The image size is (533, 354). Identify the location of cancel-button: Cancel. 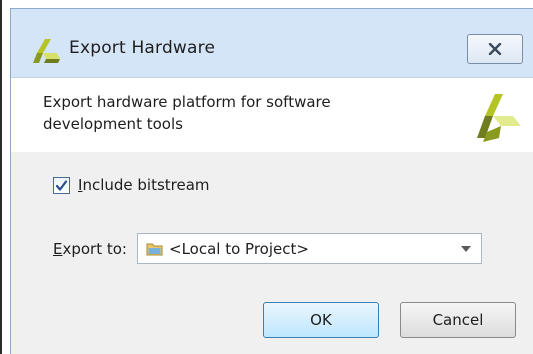
(458, 320).